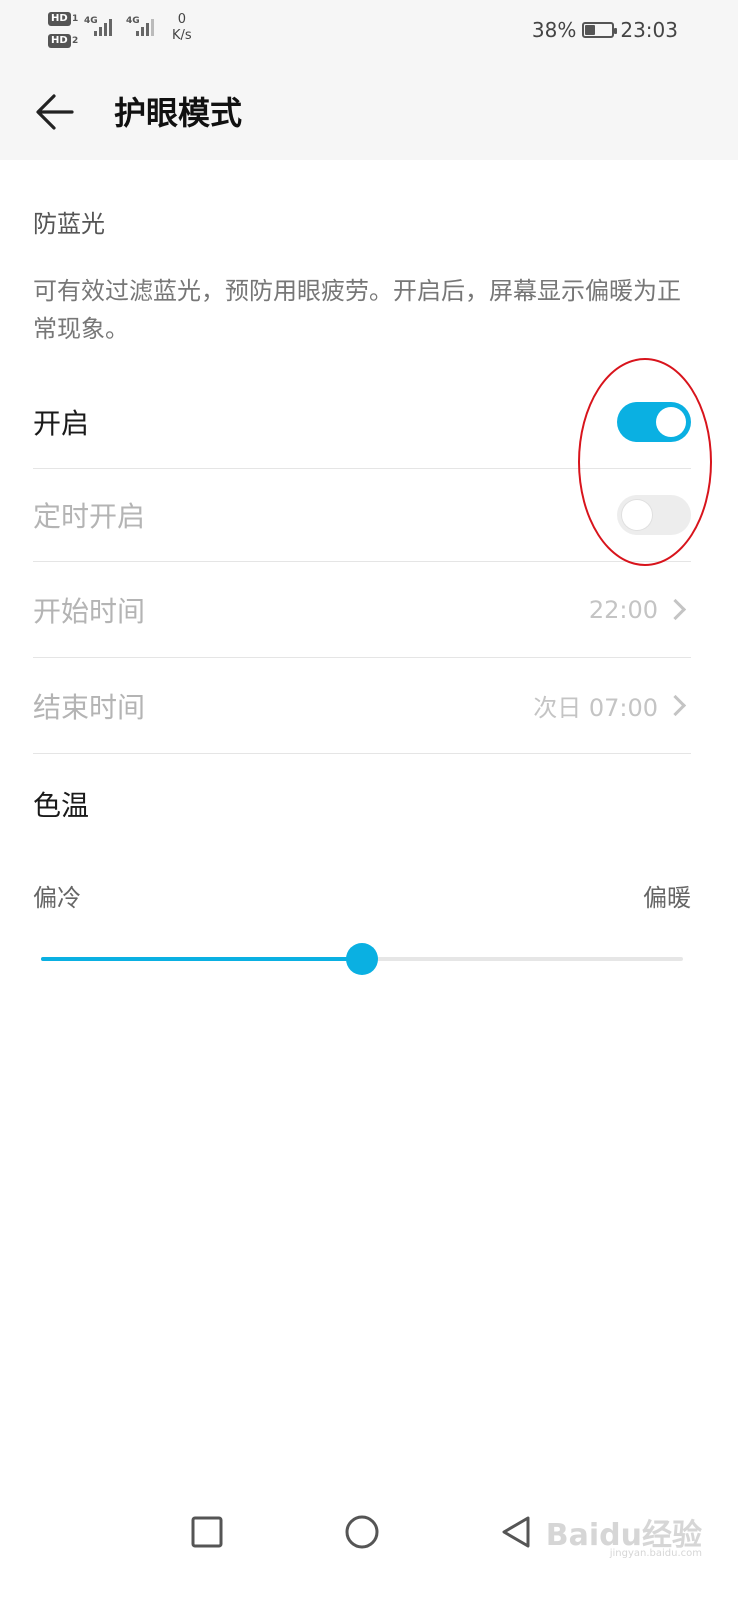 The height and width of the screenshot is (1600, 738). I want to click on battery-icon, so click(600, 30).